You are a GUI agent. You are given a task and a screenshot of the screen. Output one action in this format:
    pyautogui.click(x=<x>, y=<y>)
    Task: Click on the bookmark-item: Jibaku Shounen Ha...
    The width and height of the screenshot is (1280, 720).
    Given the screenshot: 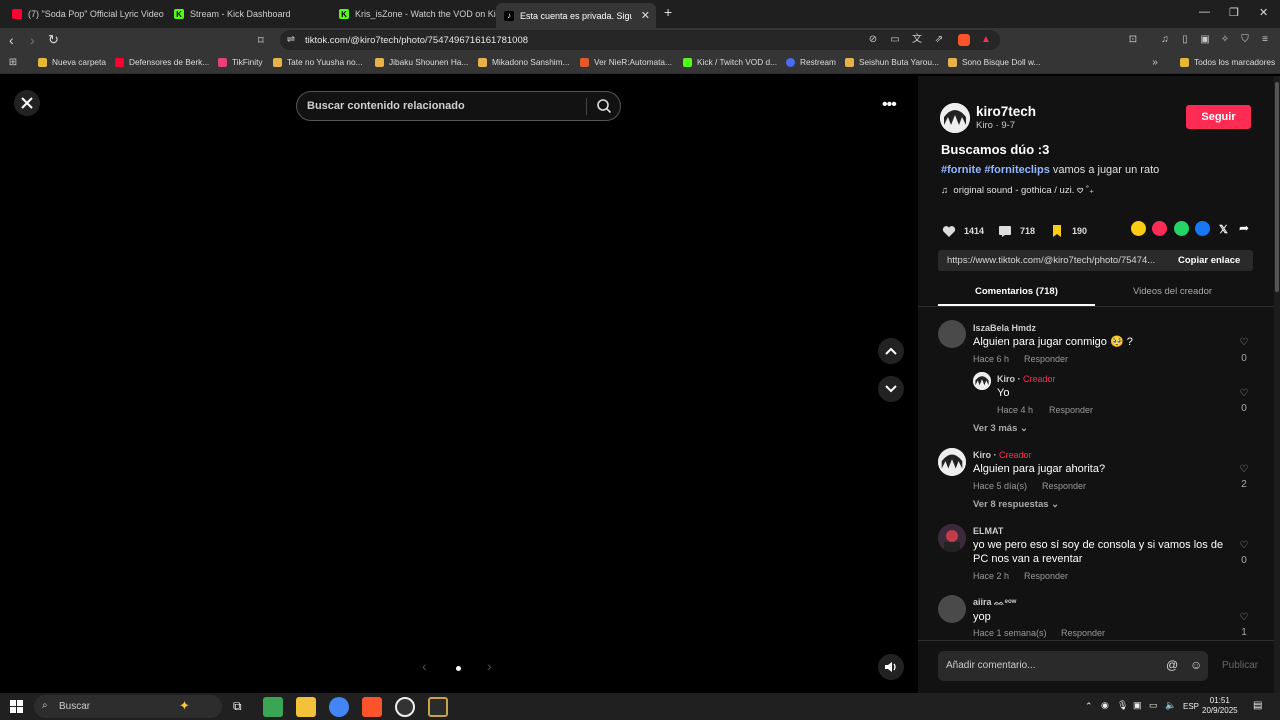 What is the action you would take?
    pyautogui.click(x=421, y=62)
    